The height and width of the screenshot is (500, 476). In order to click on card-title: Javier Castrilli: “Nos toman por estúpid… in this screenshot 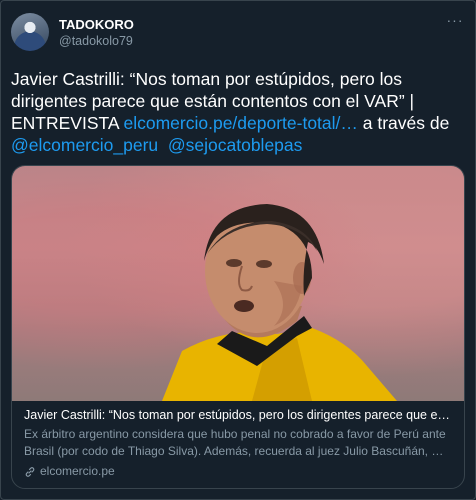, I will do `click(238, 415)`.